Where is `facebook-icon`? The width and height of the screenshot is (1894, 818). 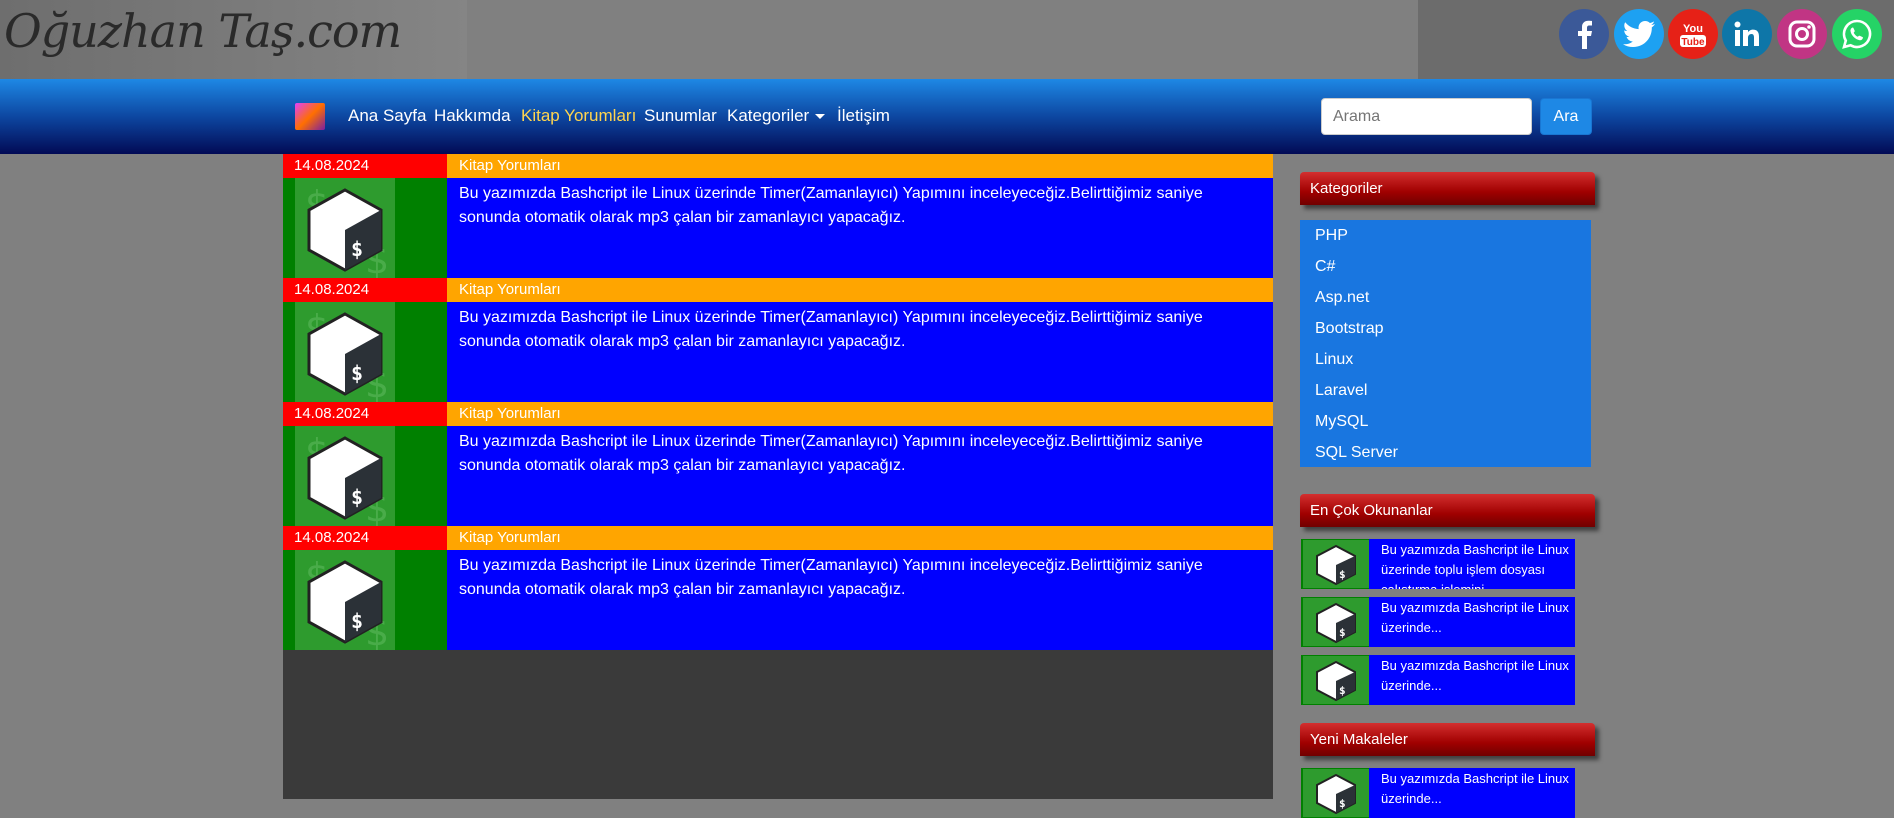
facebook-icon is located at coordinates (1584, 34).